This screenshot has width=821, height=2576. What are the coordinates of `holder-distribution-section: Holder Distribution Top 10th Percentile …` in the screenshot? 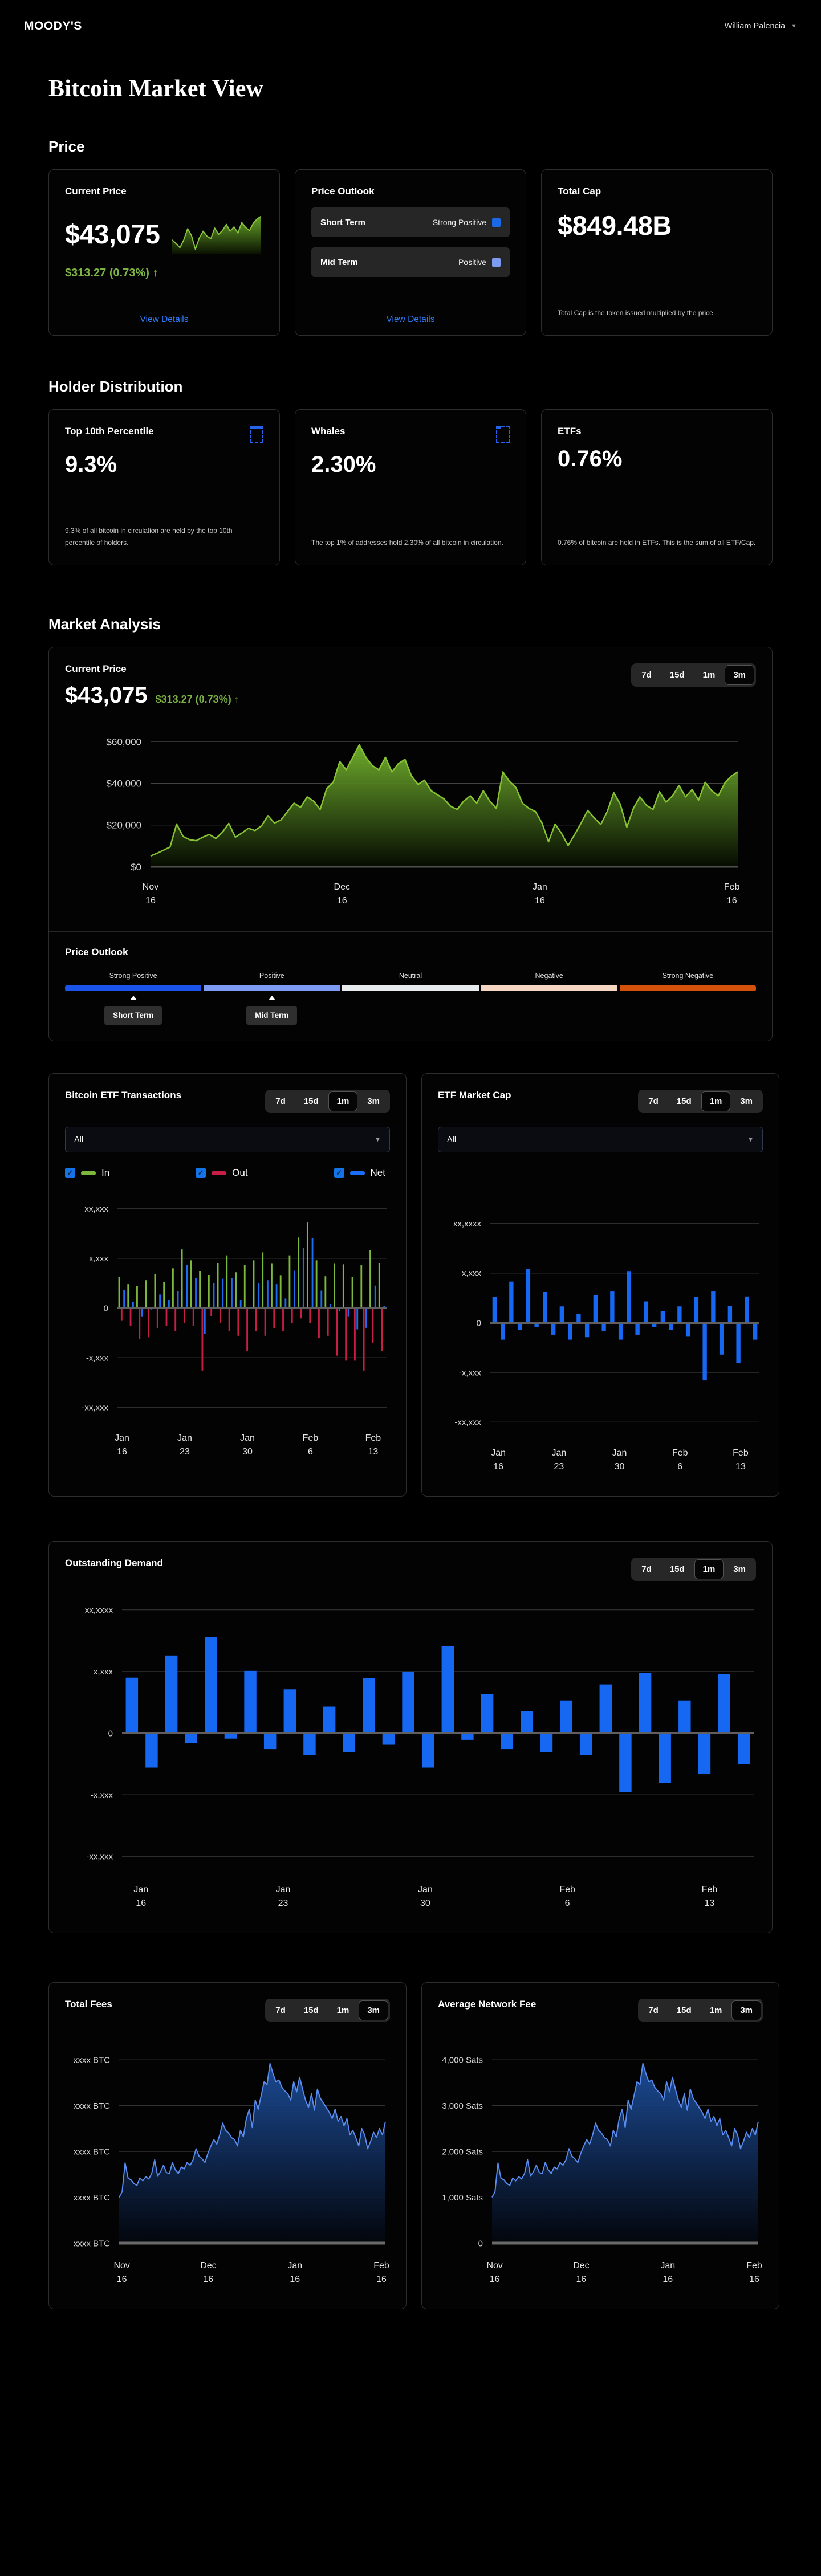 It's located at (410, 471).